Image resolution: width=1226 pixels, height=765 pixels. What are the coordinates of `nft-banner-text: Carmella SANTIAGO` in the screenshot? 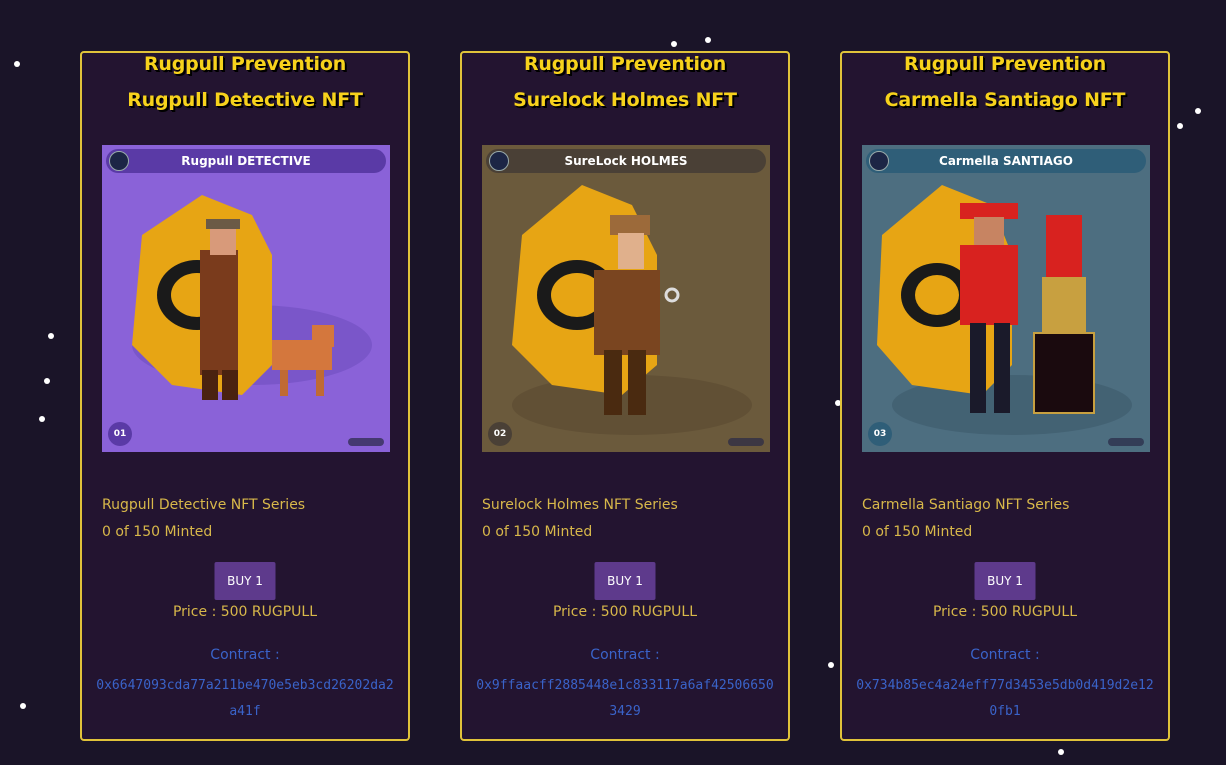 It's located at (1006, 161).